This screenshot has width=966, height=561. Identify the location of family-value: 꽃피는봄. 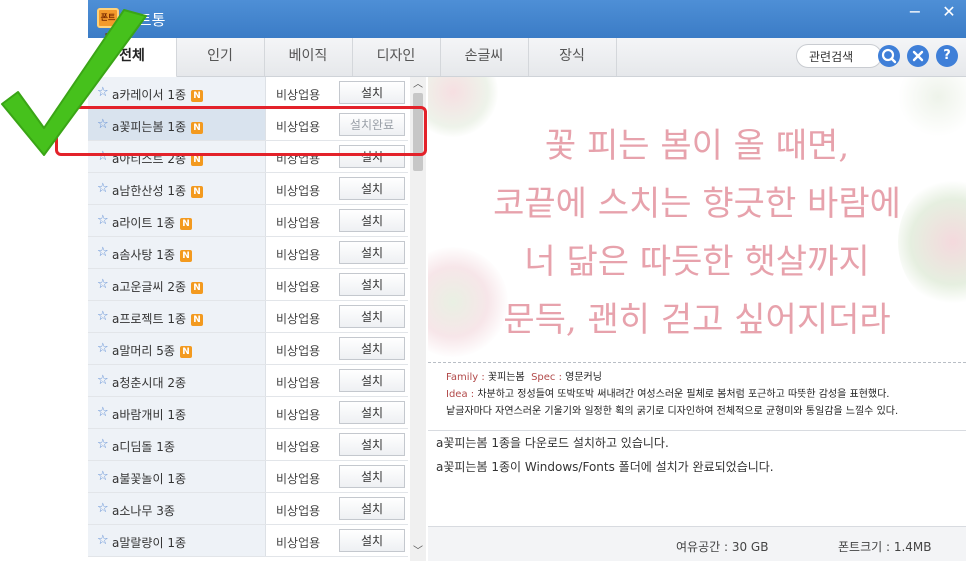
(506, 377).